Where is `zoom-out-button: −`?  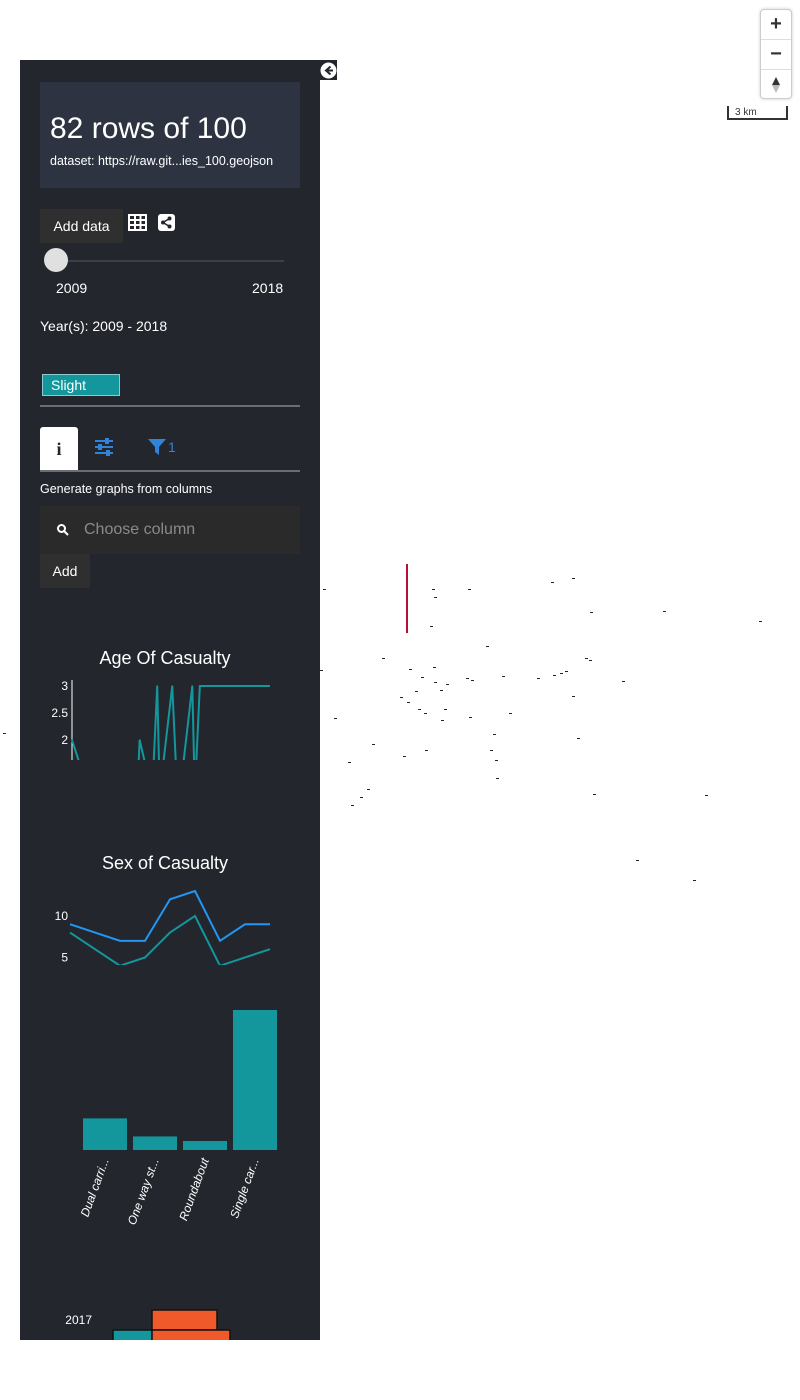 zoom-out-button: − is located at coordinates (776, 55).